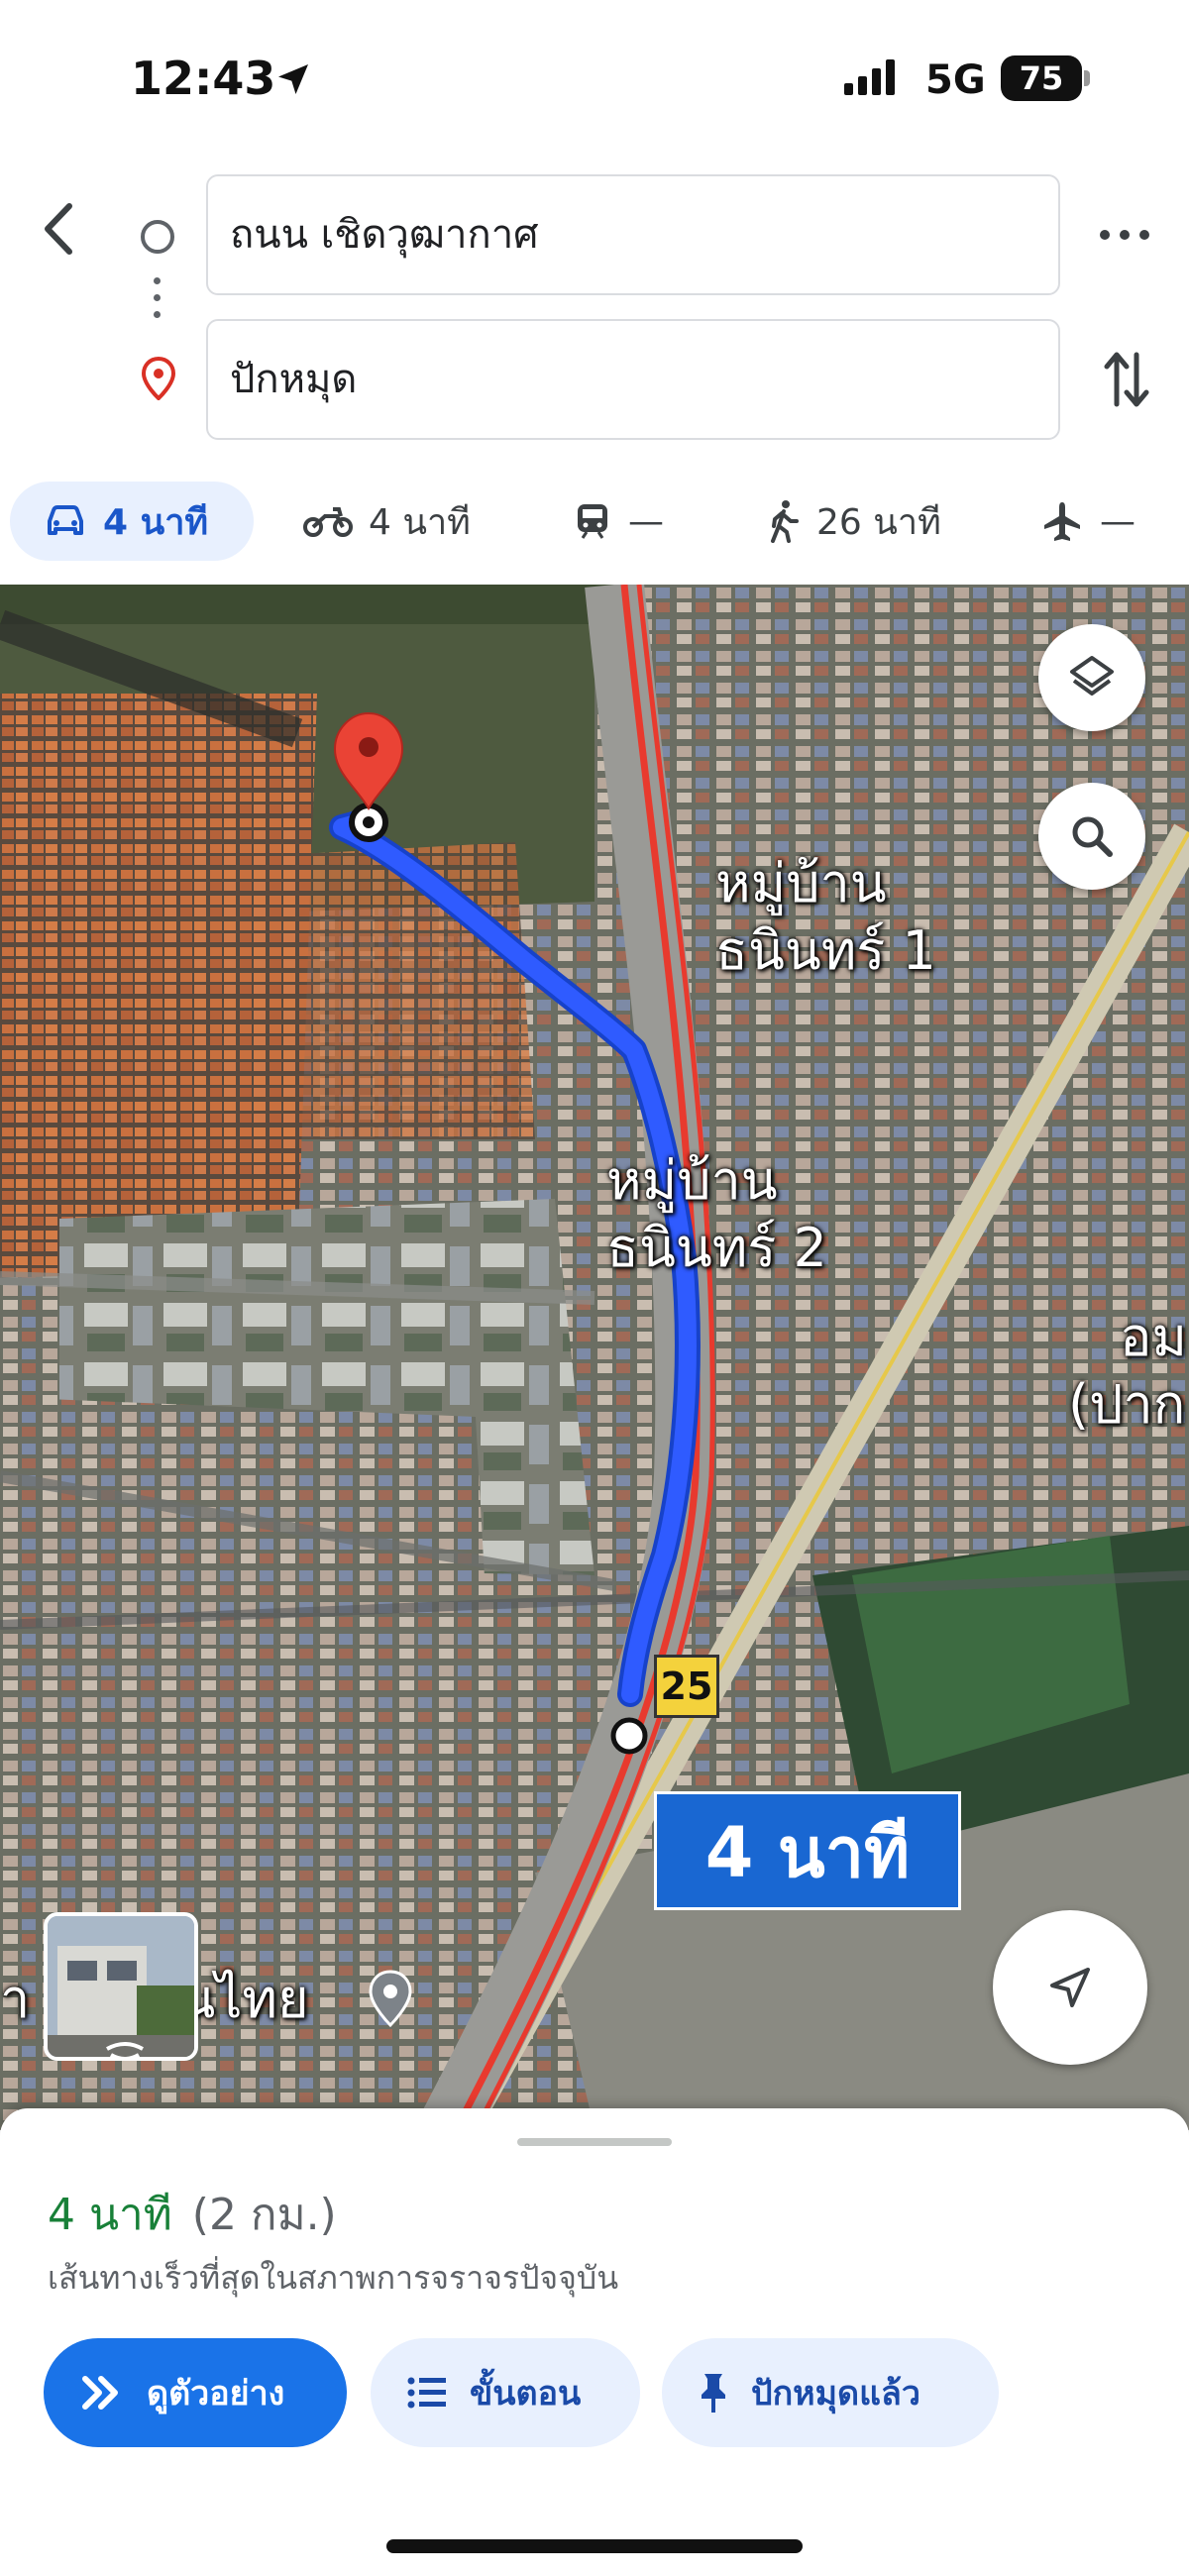 The image size is (1189, 2576). I want to click on battery-tip, so click(1087, 78).